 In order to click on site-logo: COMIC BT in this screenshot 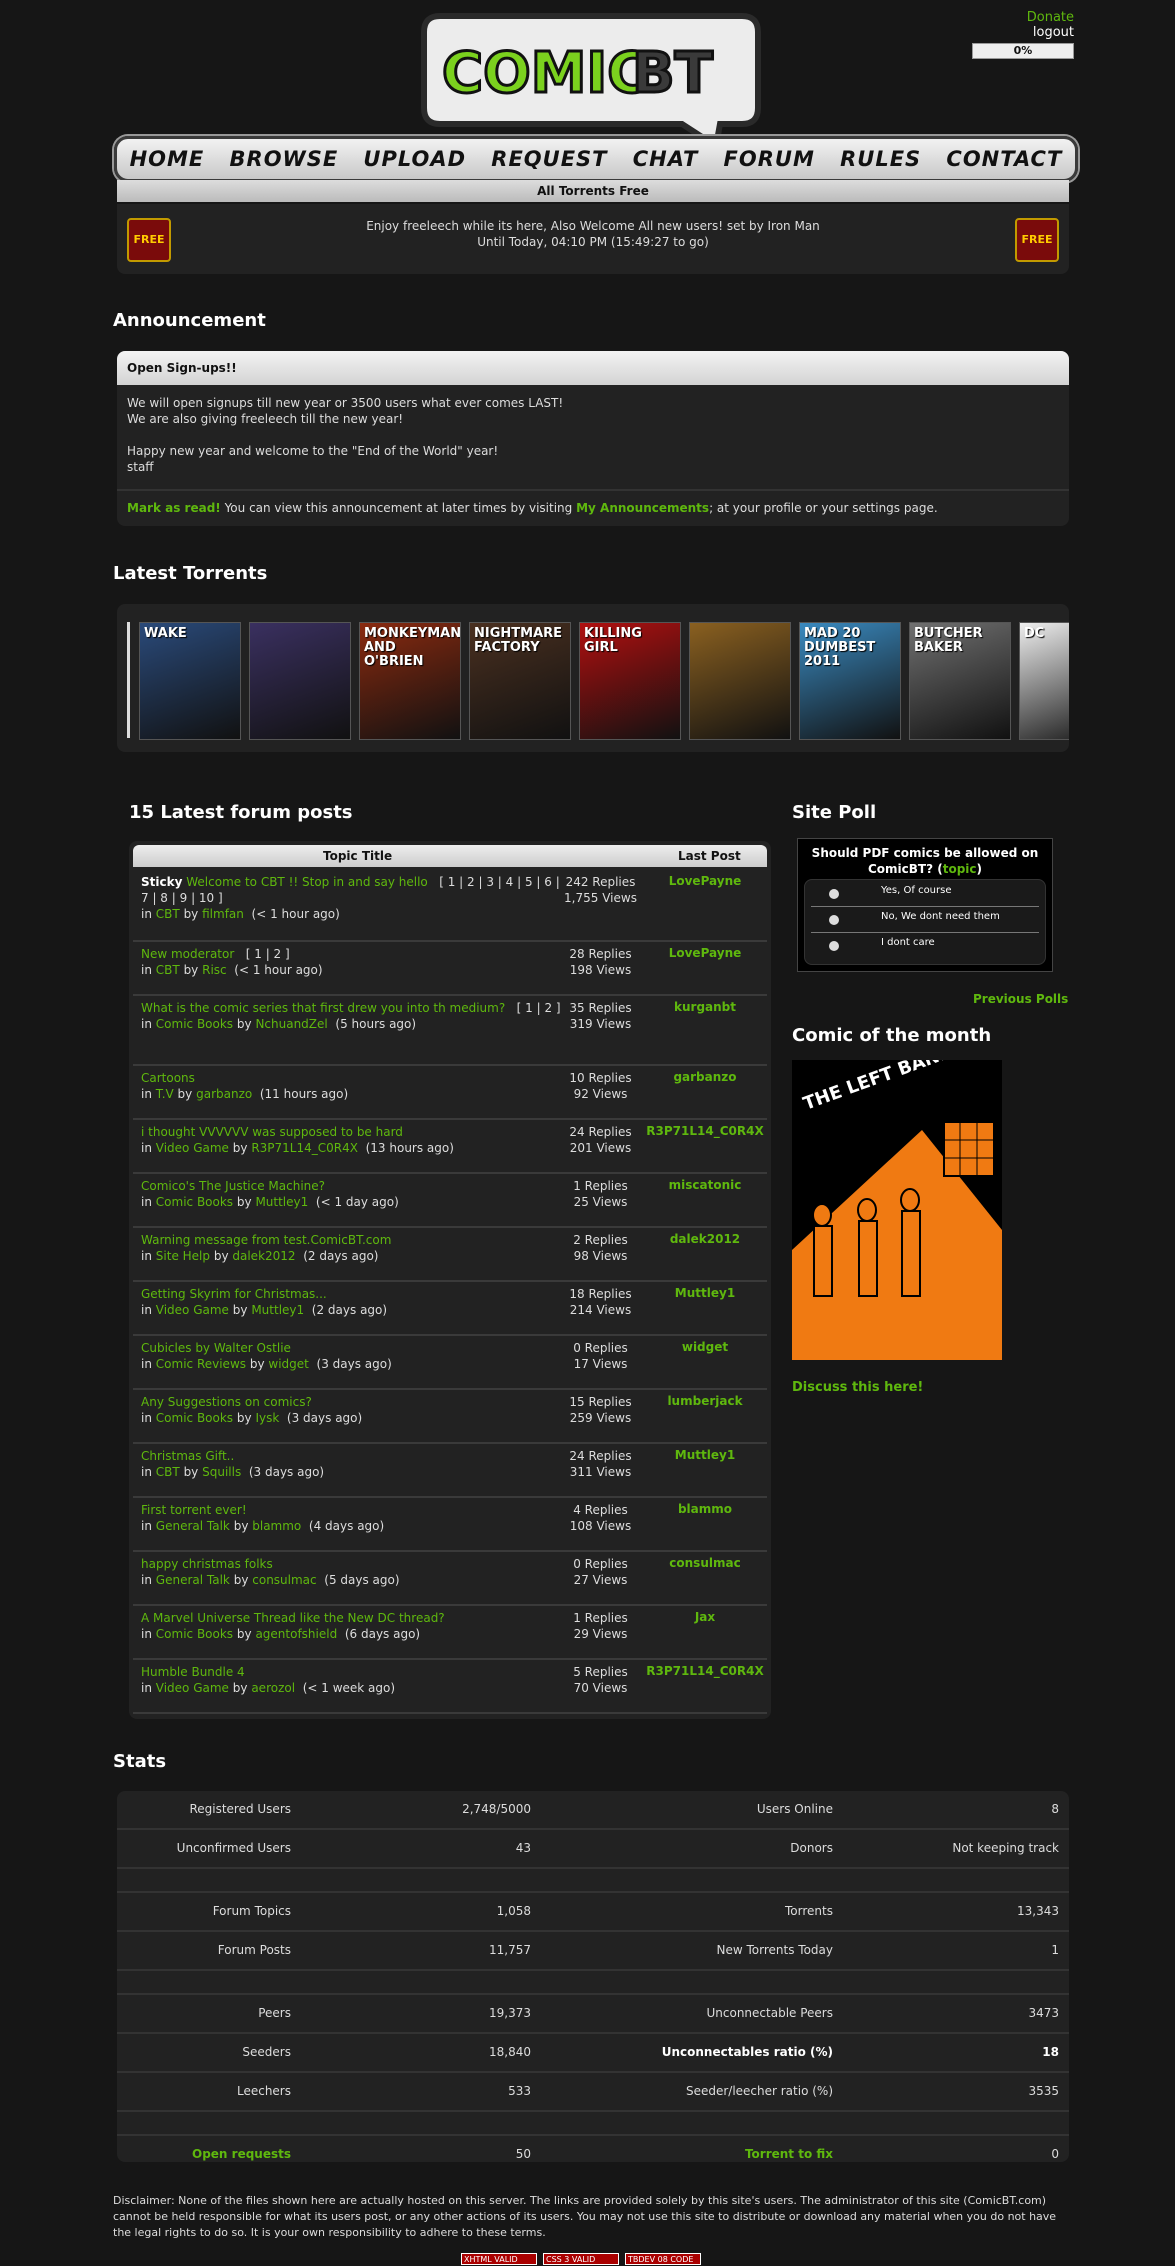, I will do `click(591, 80)`.